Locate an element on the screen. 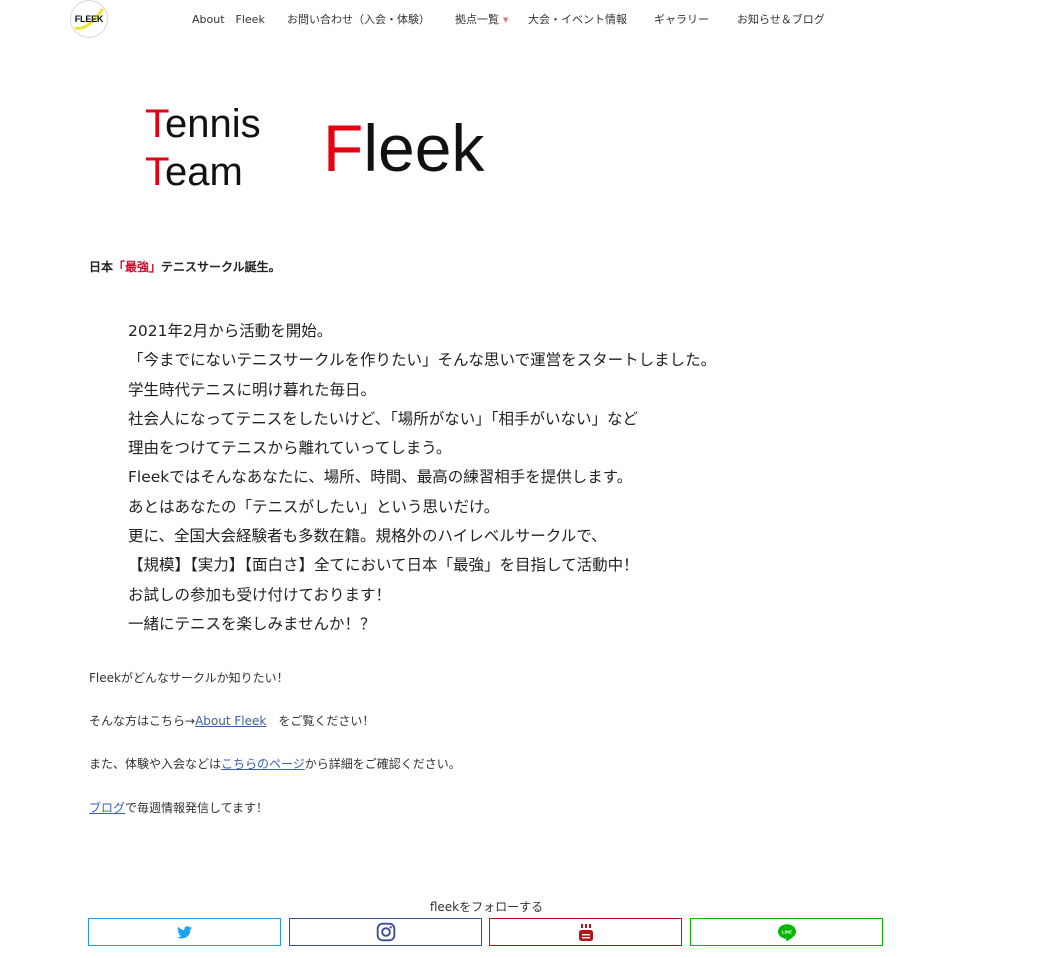  hero-word-team: Team is located at coordinates (194, 172).